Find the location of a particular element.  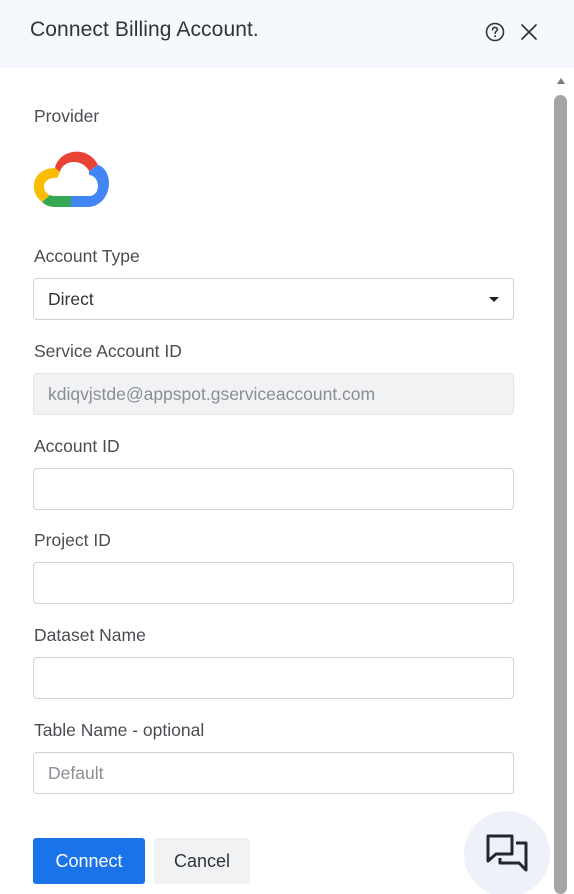

chat-bubbles-icon is located at coordinates (507, 853).